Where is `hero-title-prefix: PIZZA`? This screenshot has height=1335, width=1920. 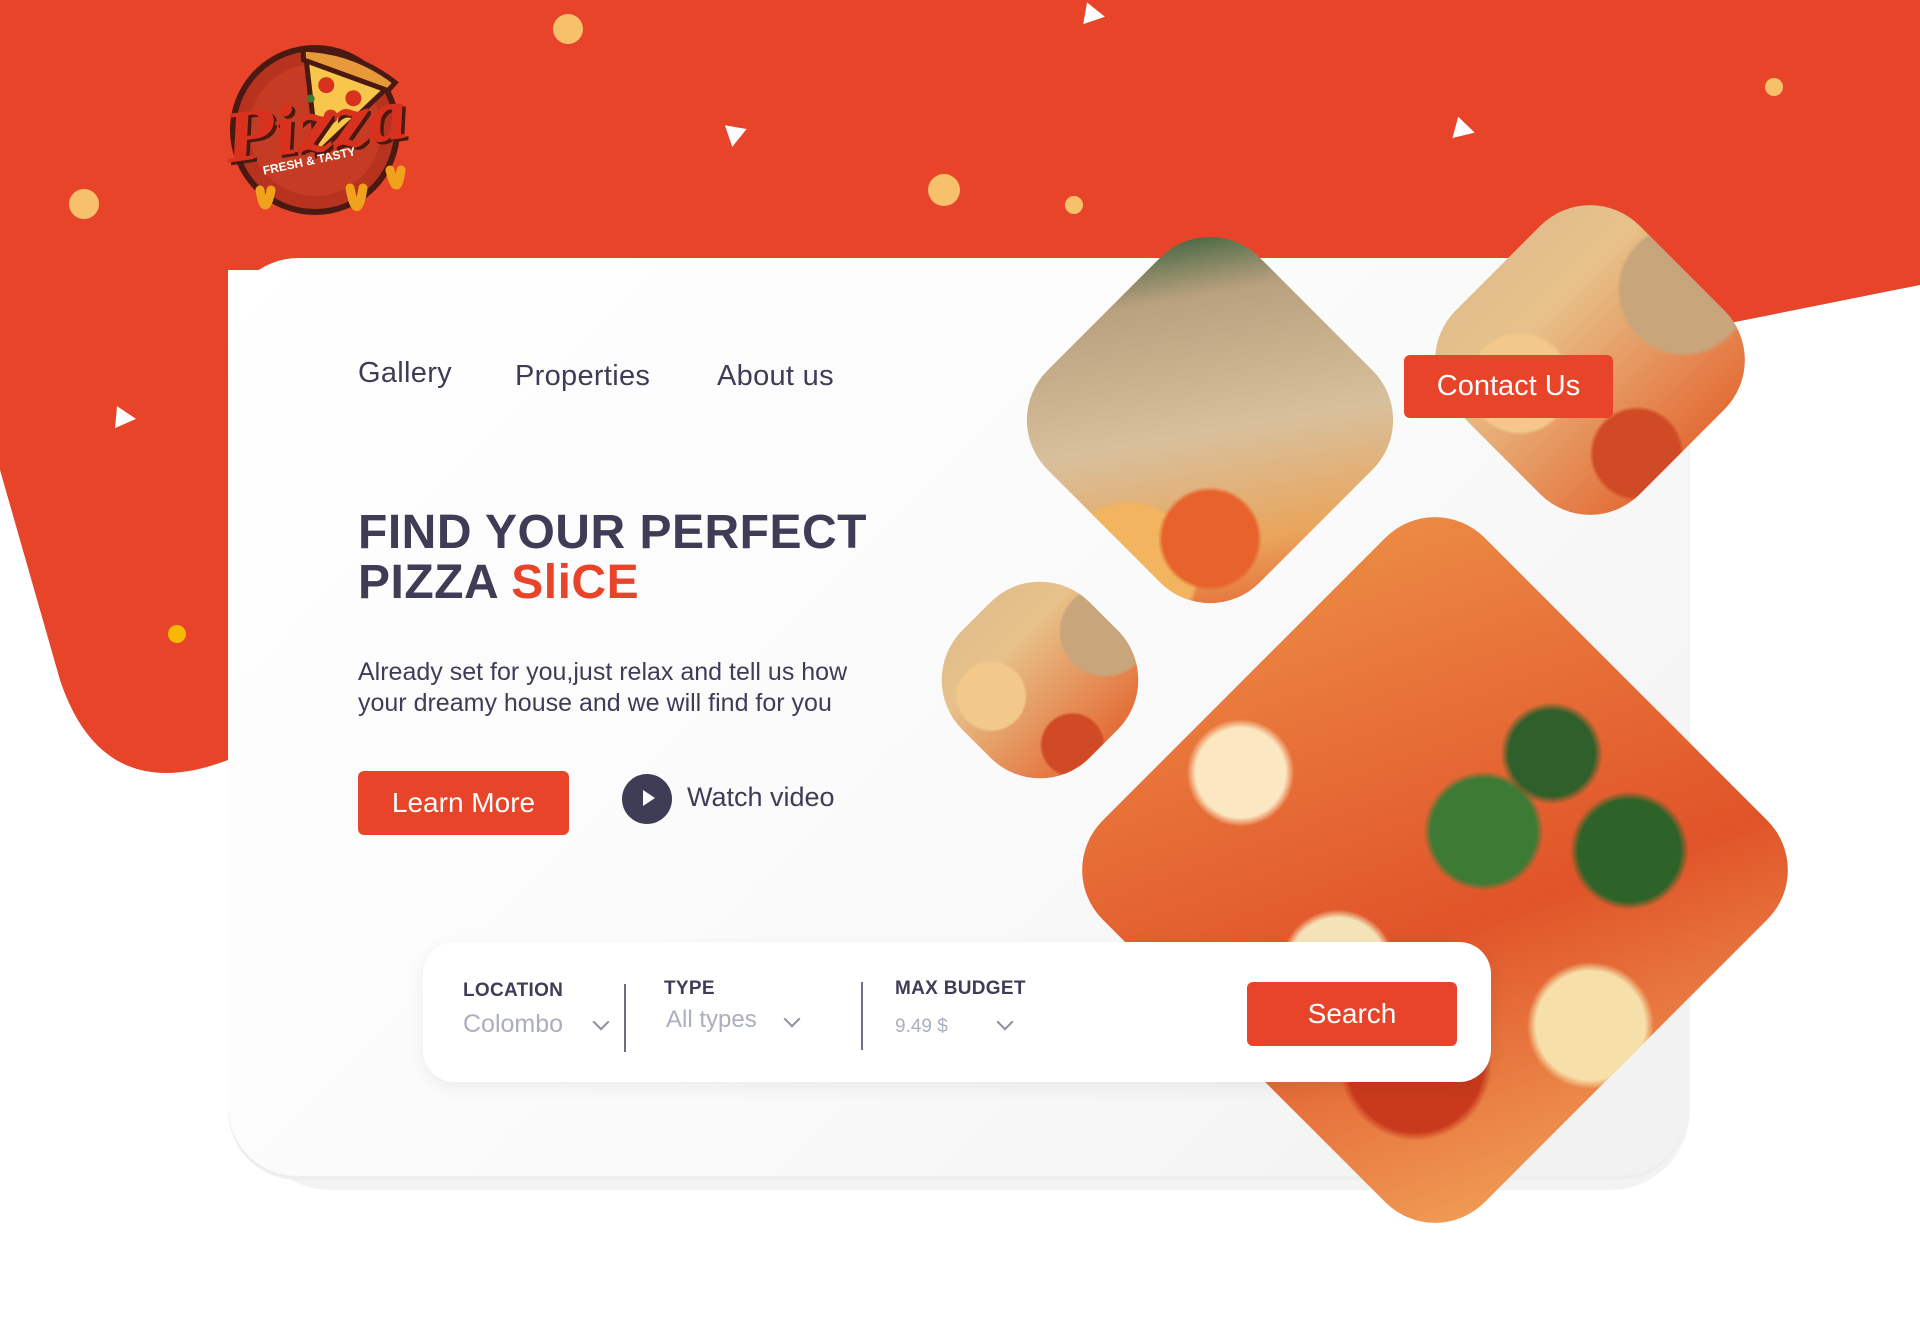 hero-title-prefix: PIZZA is located at coordinates (428, 582).